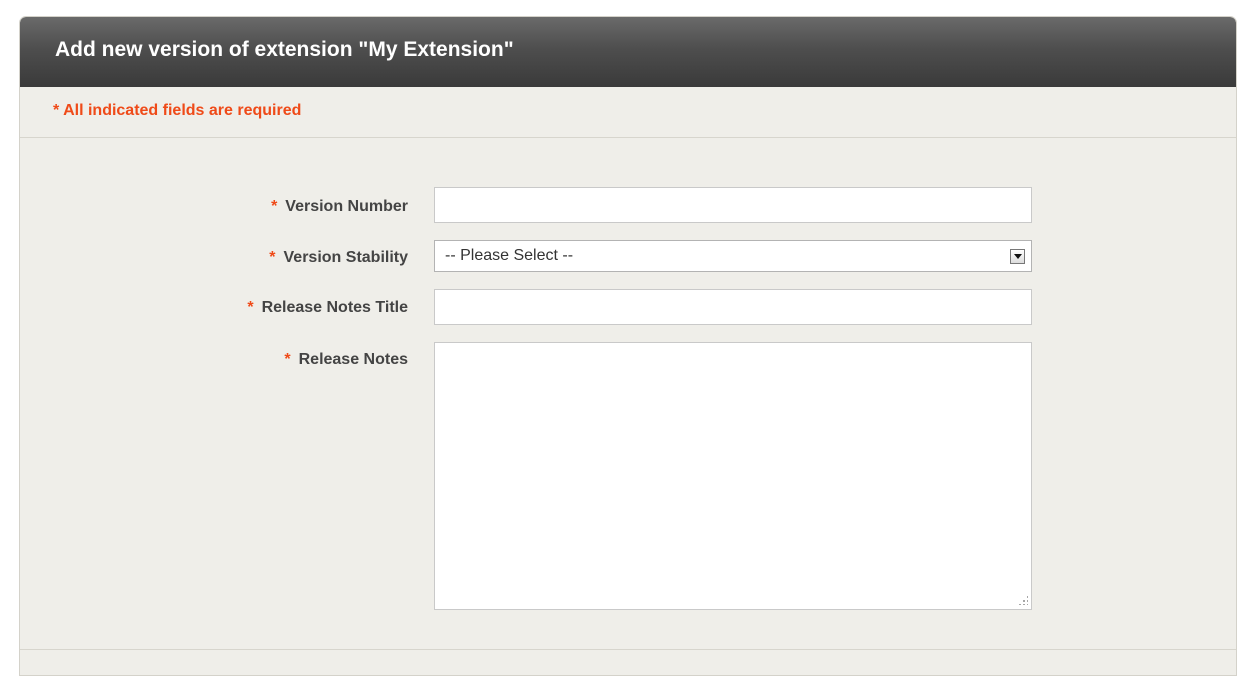 The height and width of the screenshot is (676, 1247). Describe the element at coordinates (346, 206) in the screenshot. I see `version-number-label-text: Version Number` at that location.